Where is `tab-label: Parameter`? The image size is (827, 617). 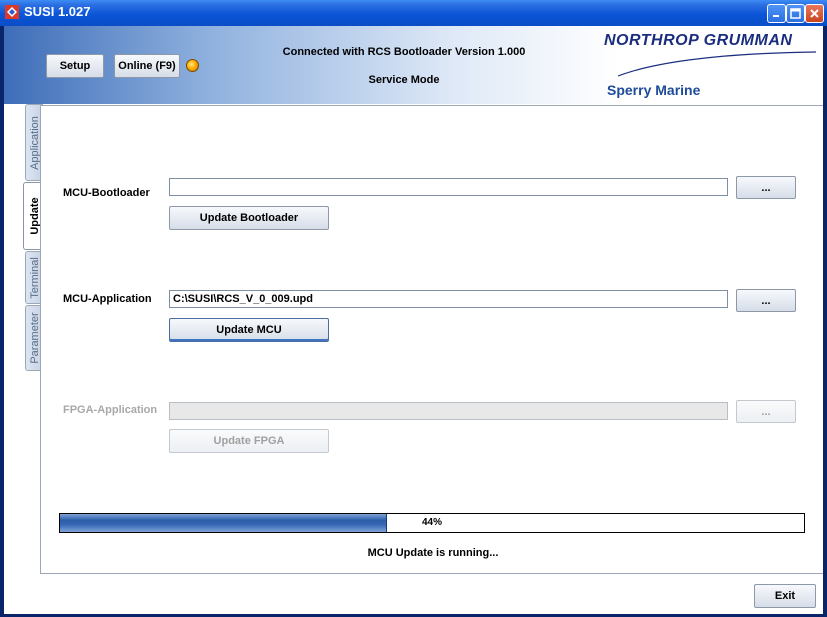
tab-label: Parameter is located at coordinates (34, 338).